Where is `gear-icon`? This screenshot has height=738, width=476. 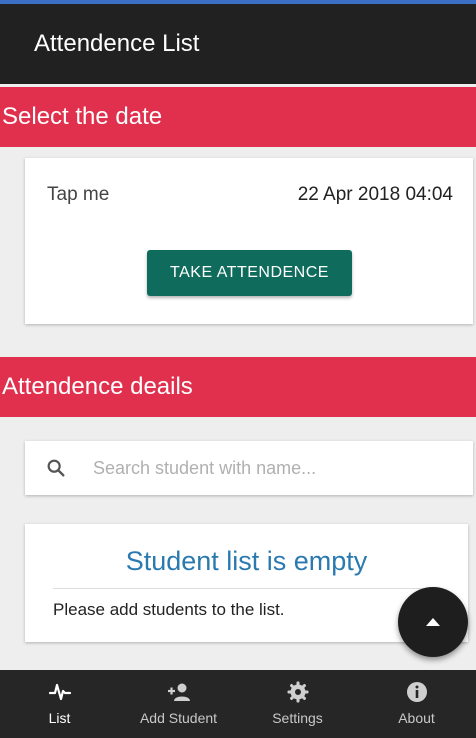 gear-icon is located at coordinates (297, 692).